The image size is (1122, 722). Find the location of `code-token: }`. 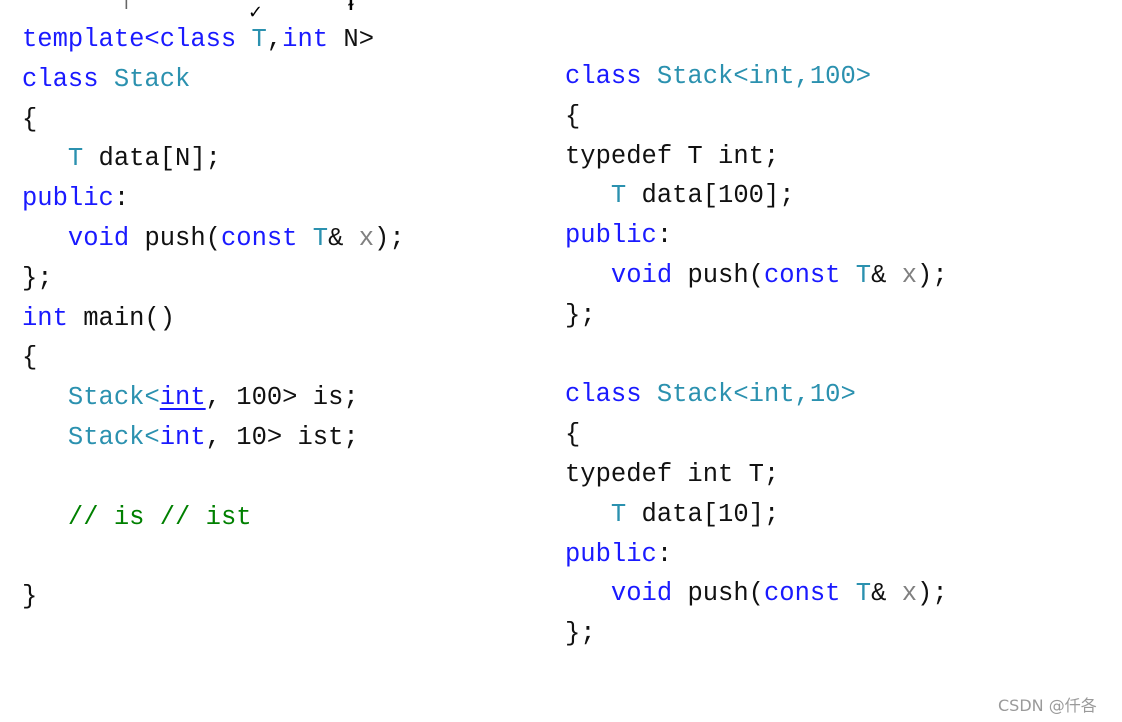

code-token: } is located at coordinates (30, 597).